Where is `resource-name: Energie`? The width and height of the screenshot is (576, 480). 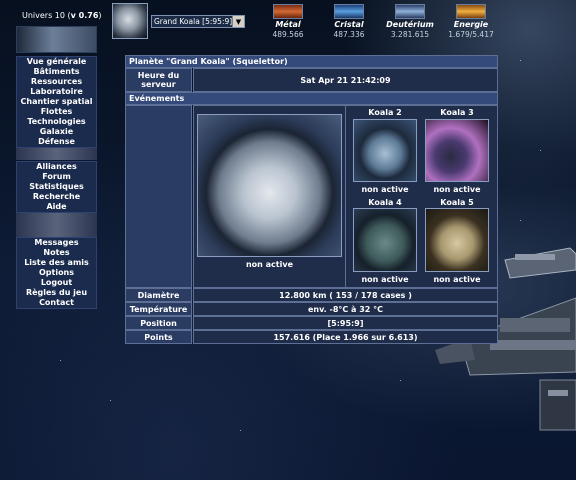 resource-name: Energie is located at coordinates (471, 24).